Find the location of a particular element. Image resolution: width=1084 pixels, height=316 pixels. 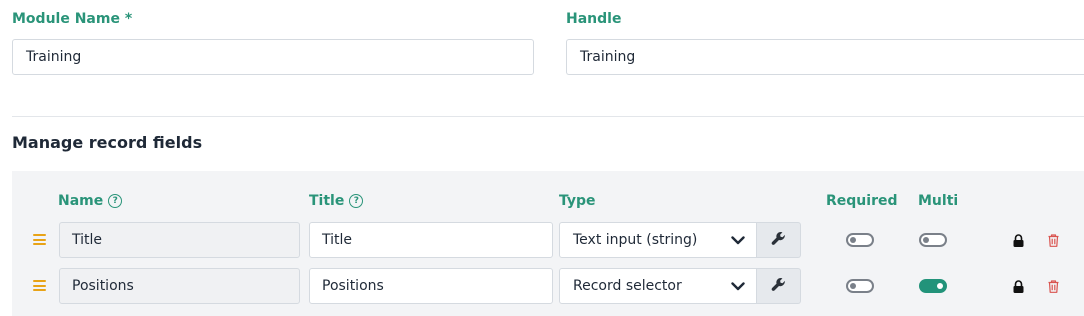

field-title-input: Positions is located at coordinates (431, 286).